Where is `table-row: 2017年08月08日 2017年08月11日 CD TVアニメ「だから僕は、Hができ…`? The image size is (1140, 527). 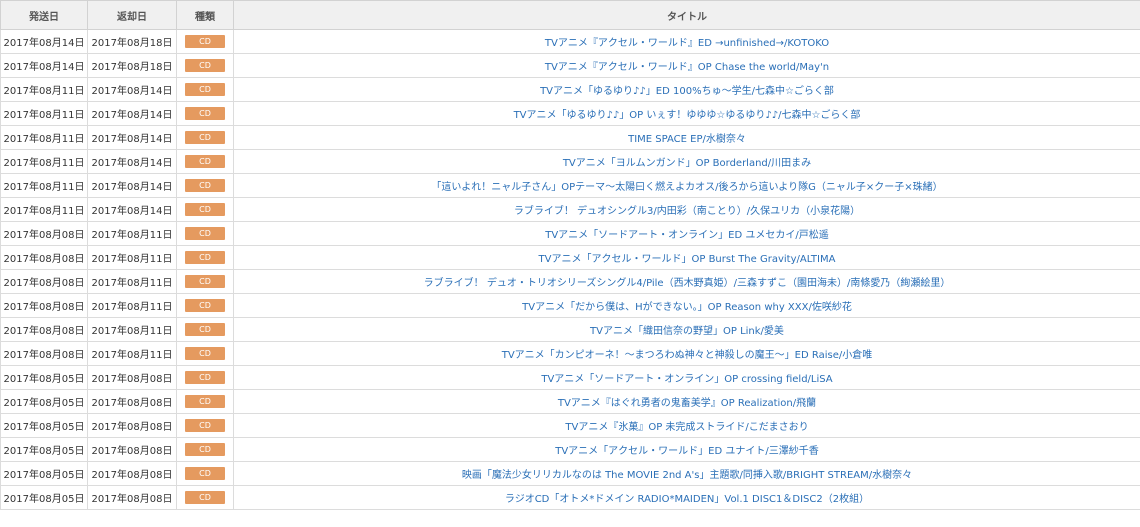 table-row: 2017年08月08日 2017年08月11日 CD TVアニメ「だから僕は、Hができ… is located at coordinates (570, 305).